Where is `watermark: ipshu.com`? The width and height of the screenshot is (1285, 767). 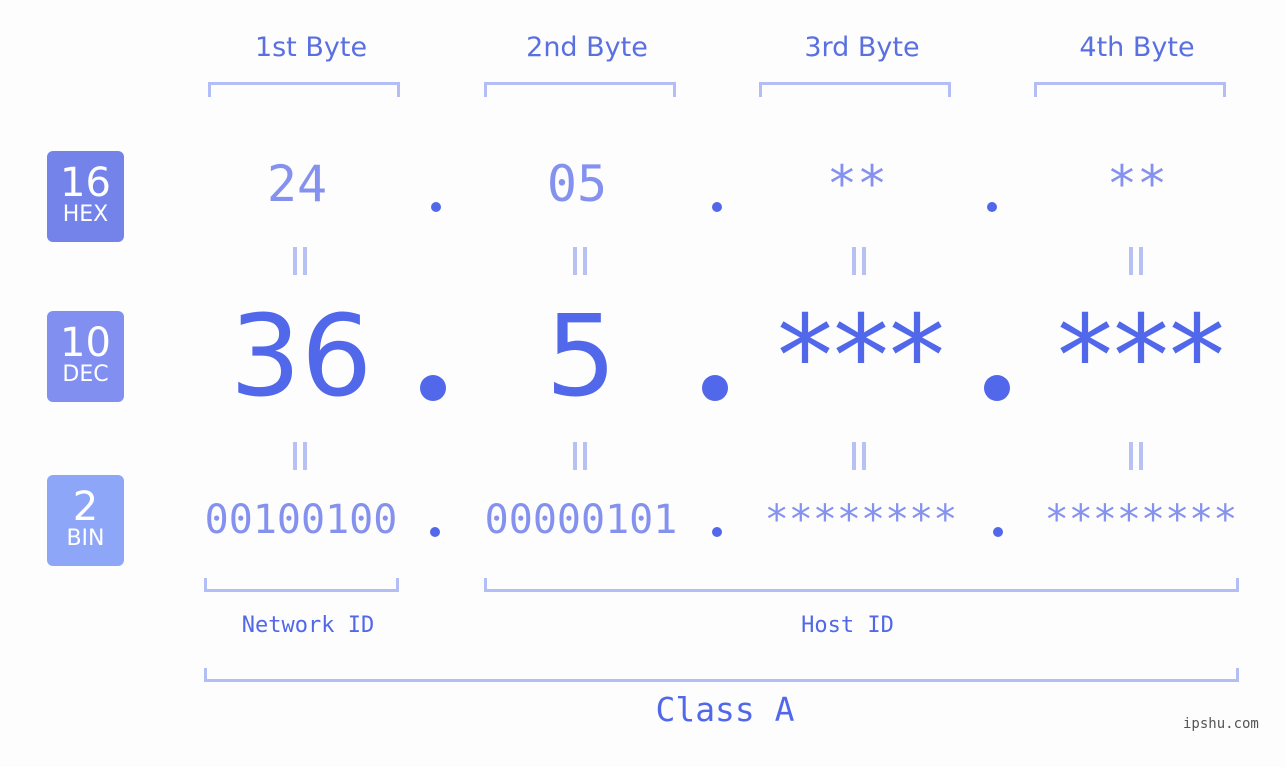 watermark: ipshu.com is located at coordinates (1221, 724).